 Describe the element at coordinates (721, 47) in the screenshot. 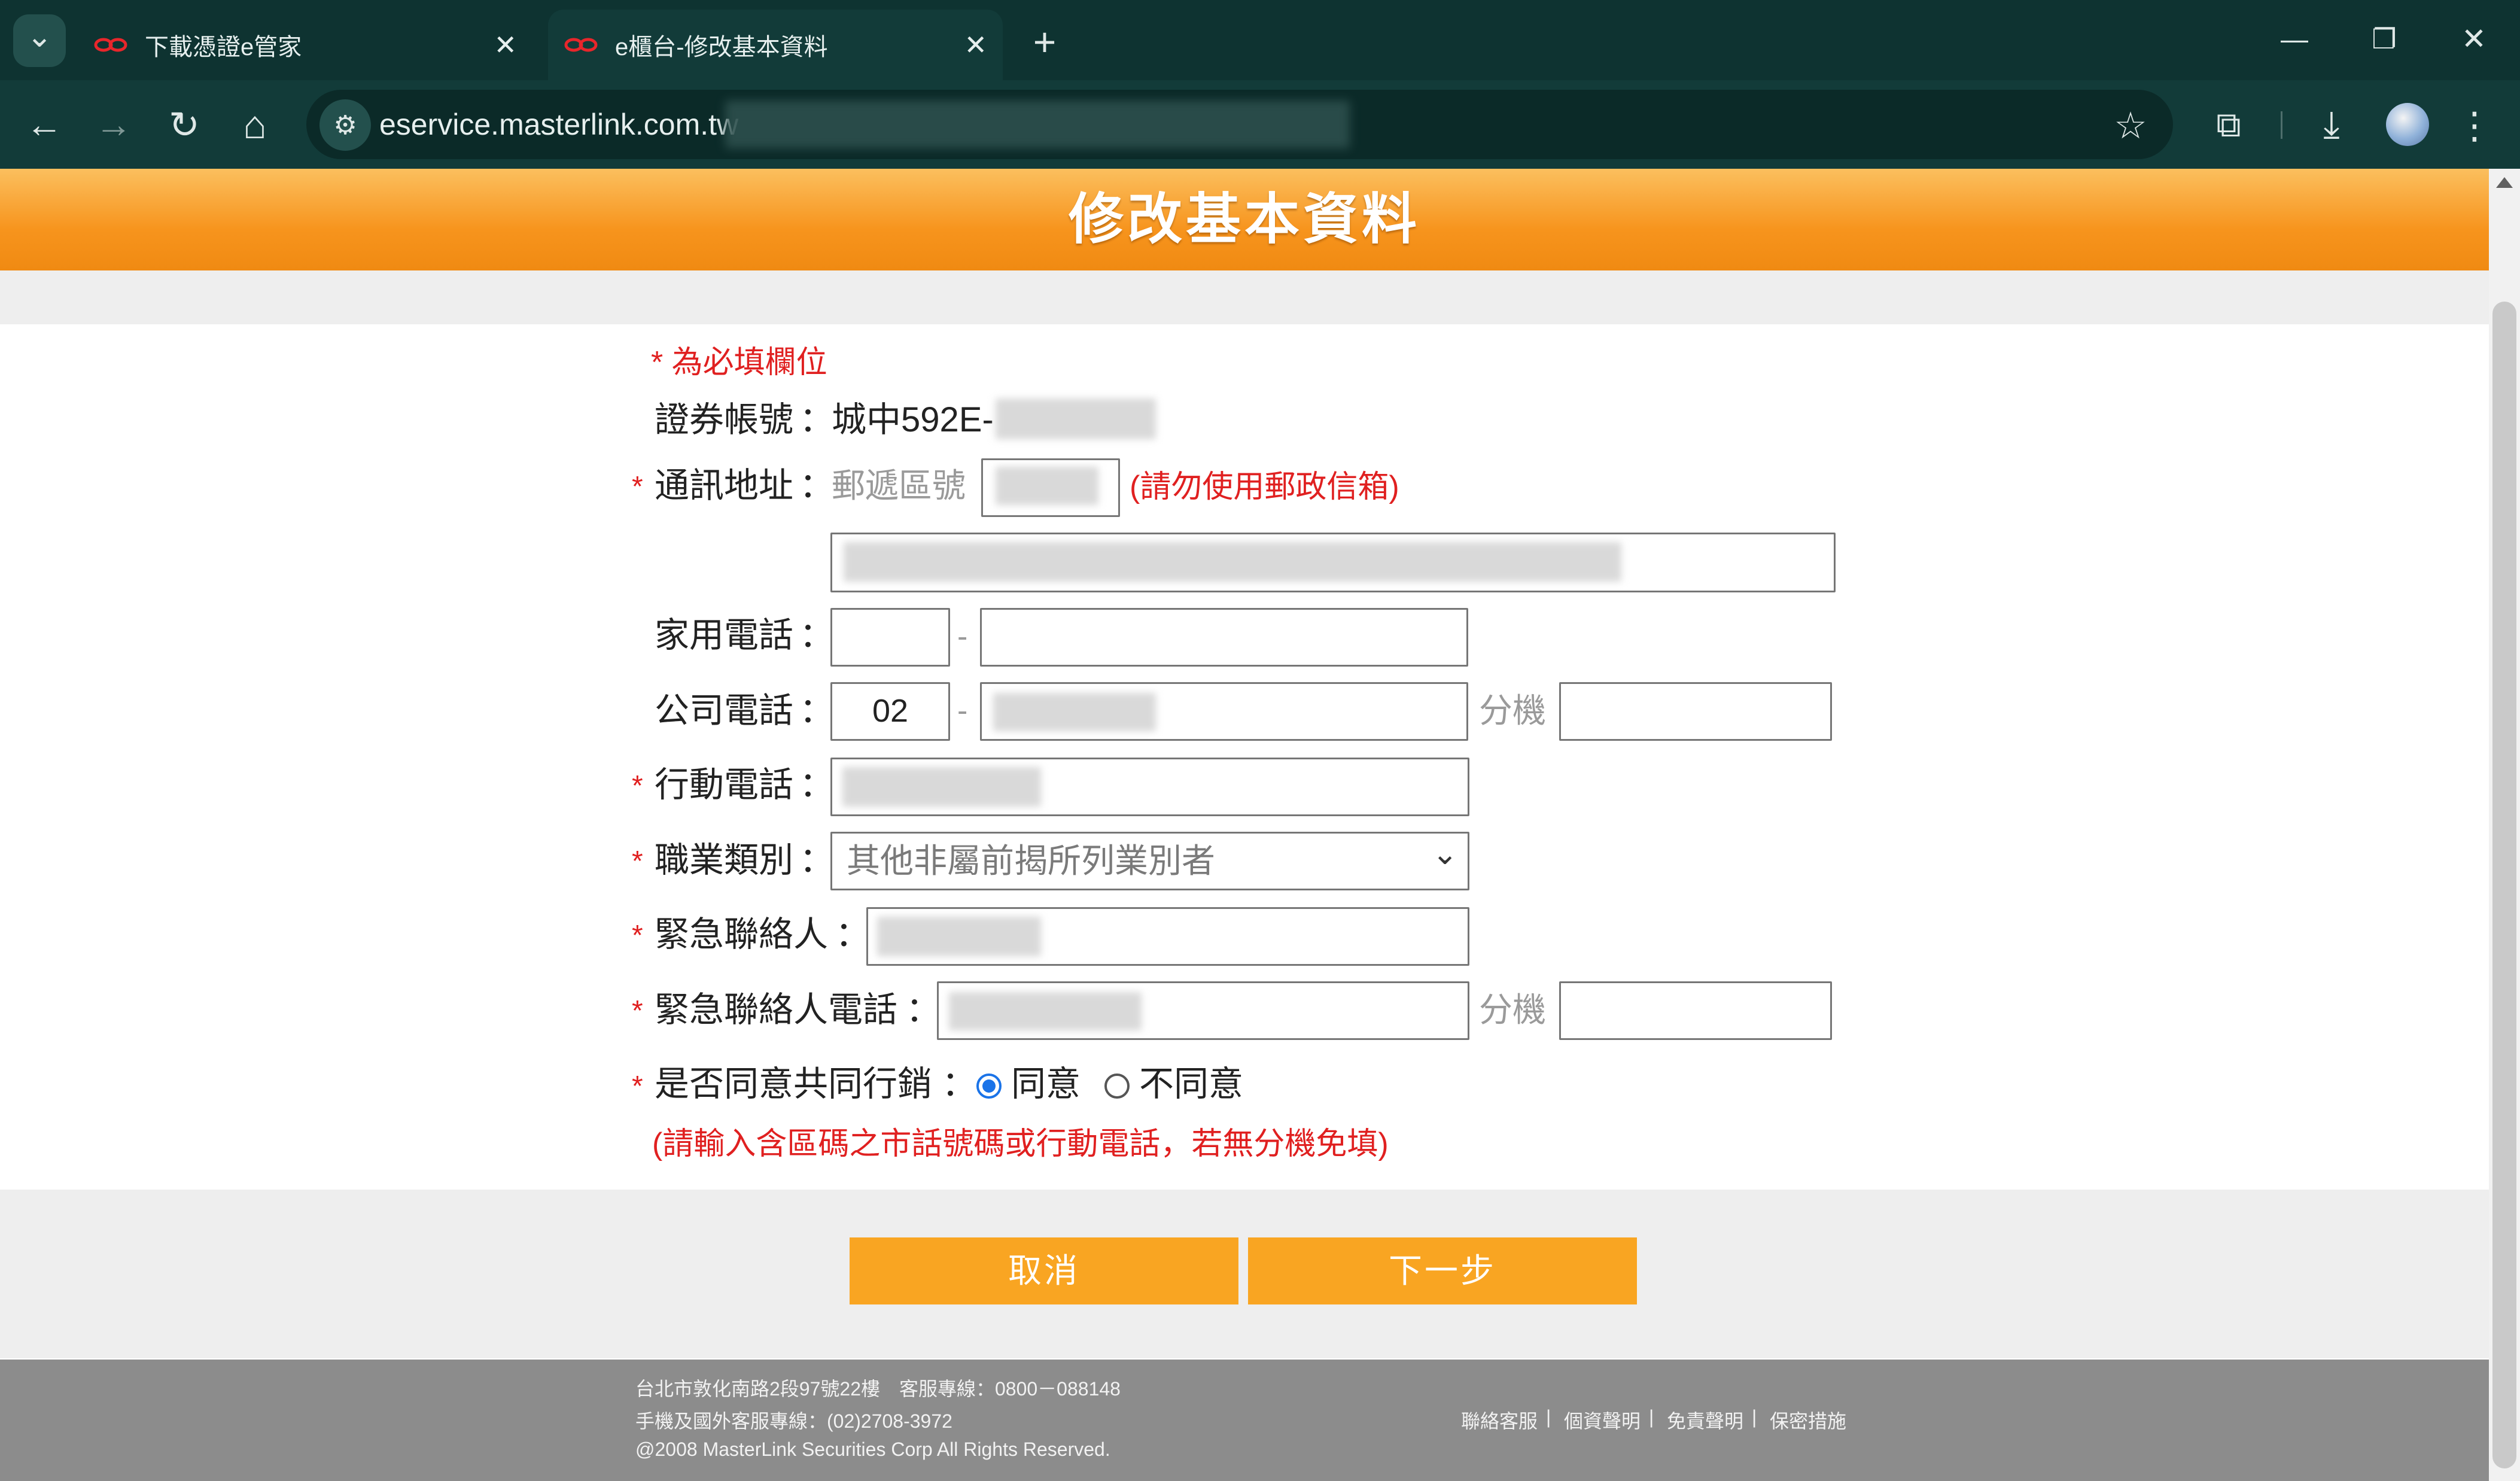

I see `tab-title: e櫃台-修改基本資料` at that location.